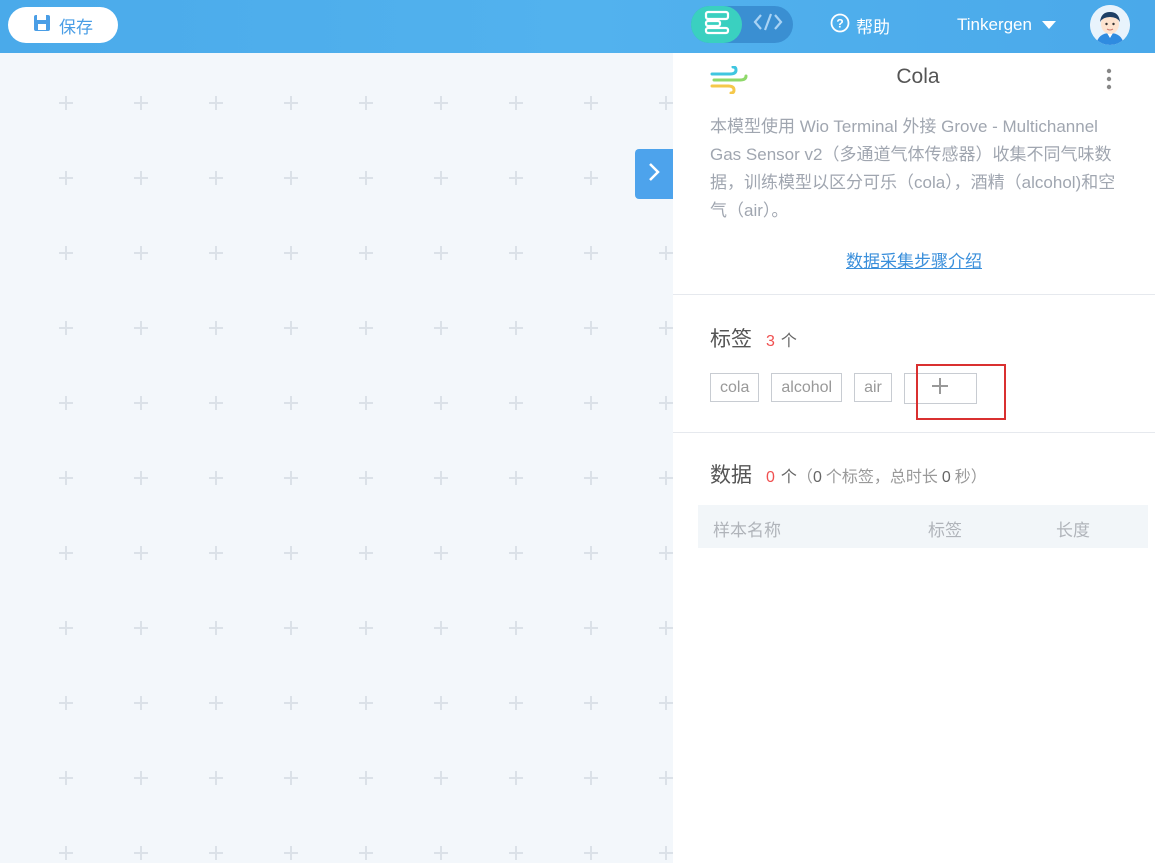 The image size is (1155, 863). What do you see at coordinates (1110, 25) in the screenshot?
I see `avatar` at bounding box center [1110, 25].